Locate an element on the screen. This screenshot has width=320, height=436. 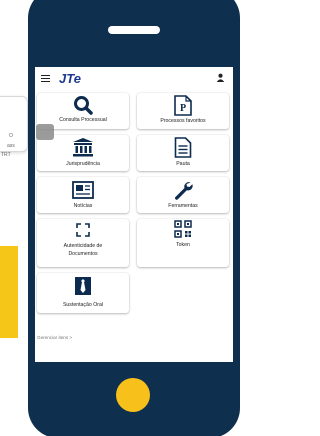
tile-label: Pauta is located at coordinates (183, 164).